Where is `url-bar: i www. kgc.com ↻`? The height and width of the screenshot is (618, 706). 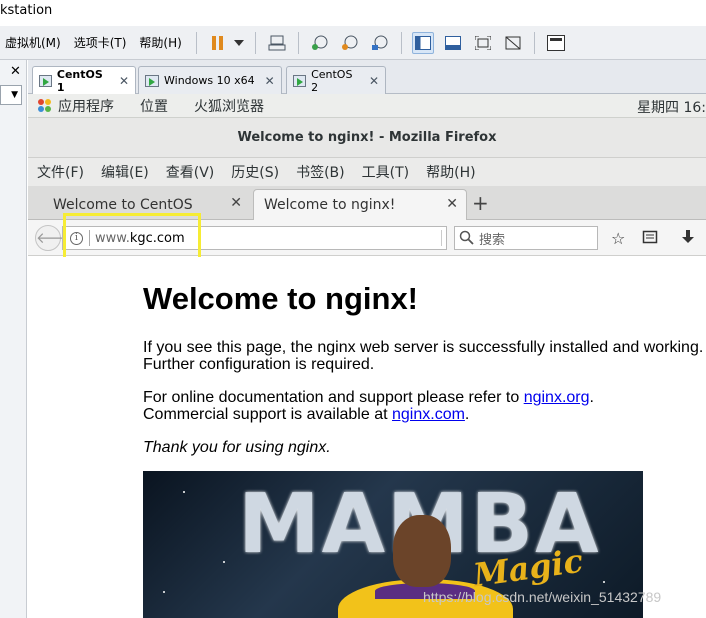 url-bar: i www. kgc.com ↻ is located at coordinates (264, 238).